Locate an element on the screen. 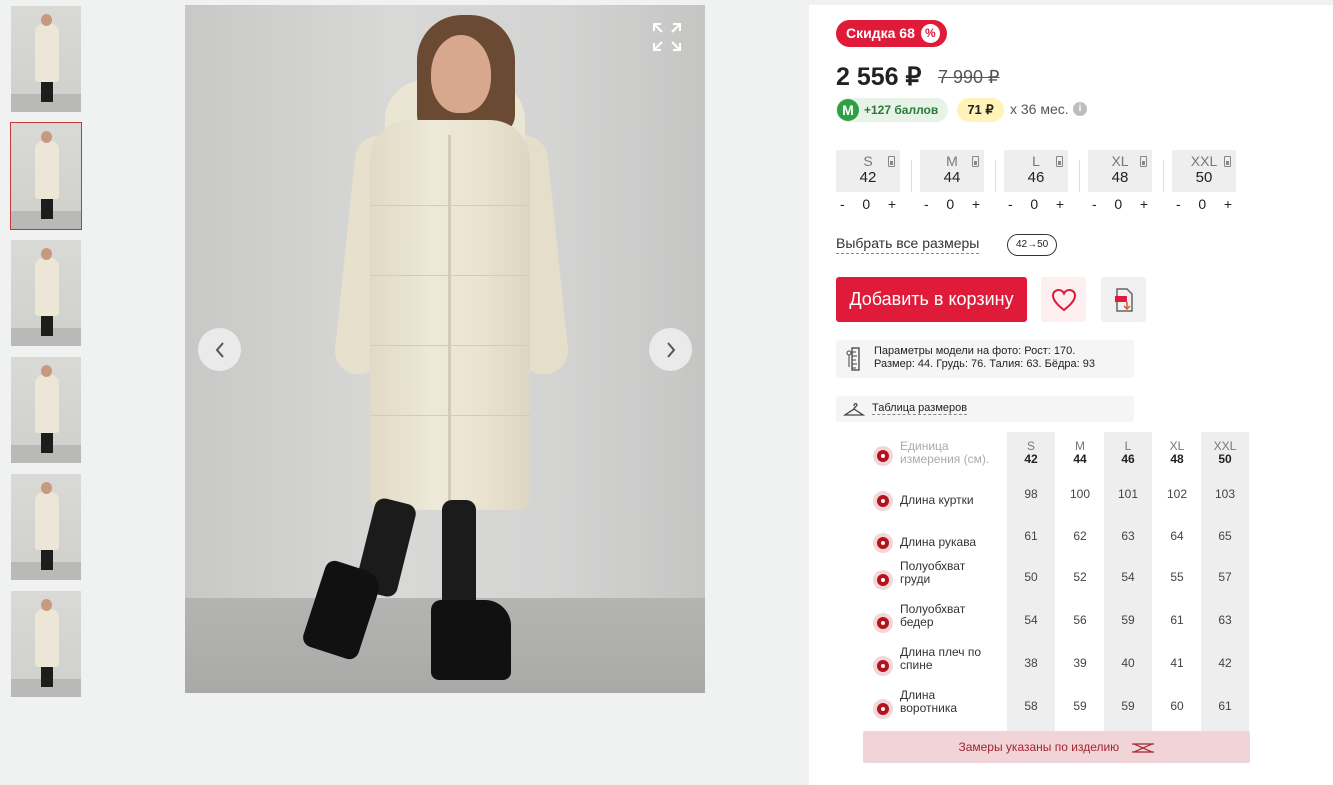  measure-name: Полуобхват груди is located at coordinates (933, 572).